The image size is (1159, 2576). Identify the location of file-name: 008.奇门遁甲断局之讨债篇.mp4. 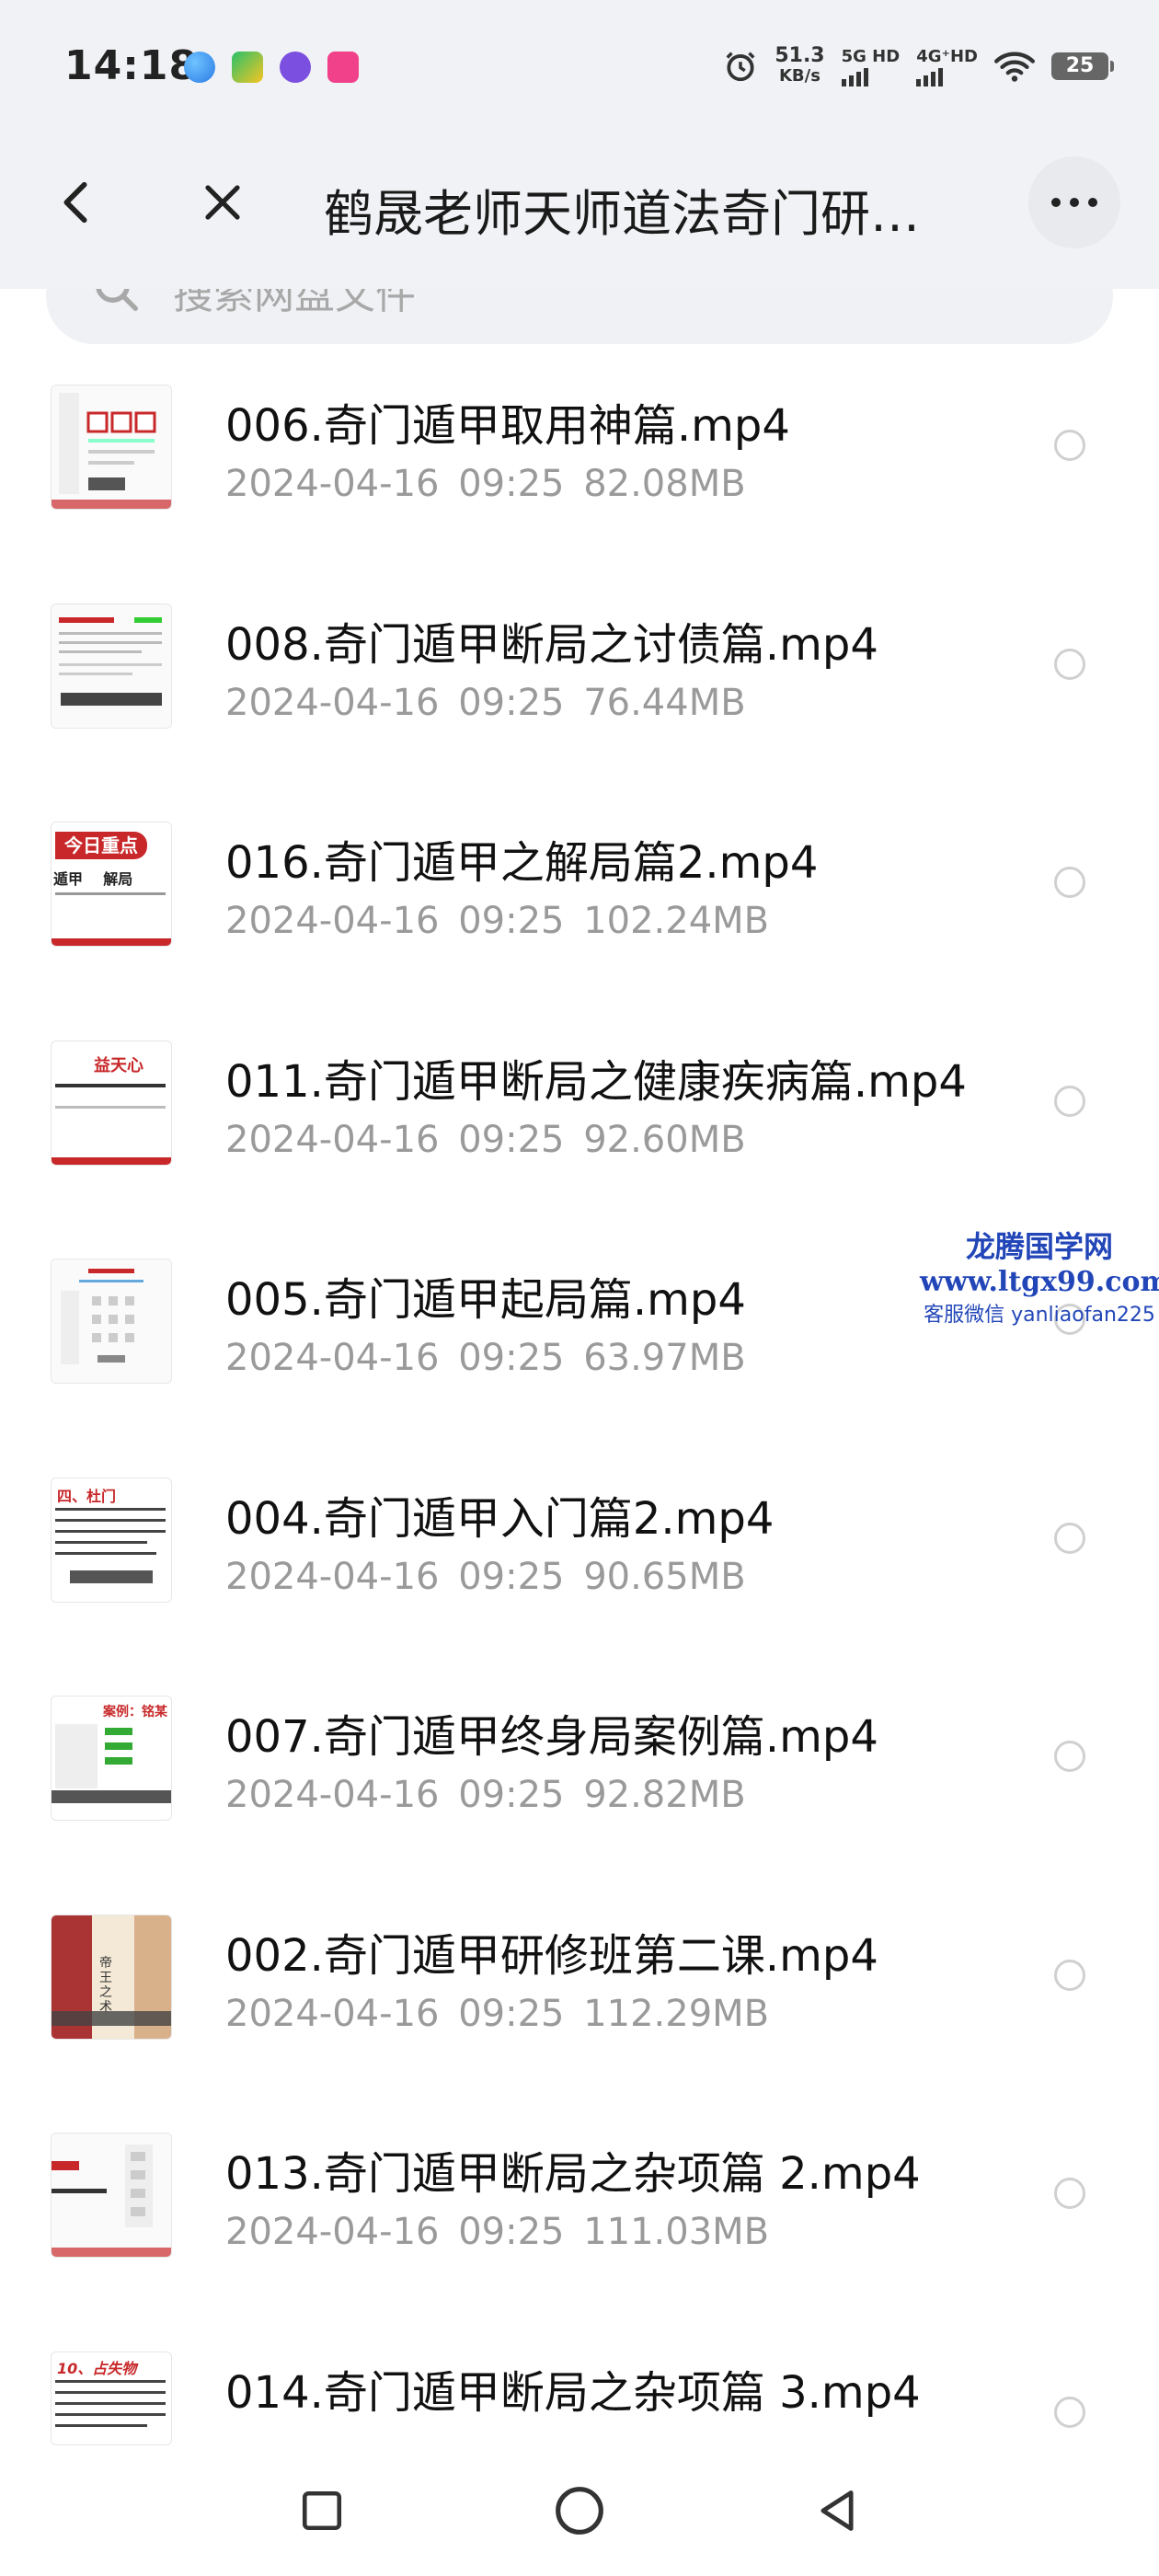
(551, 644).